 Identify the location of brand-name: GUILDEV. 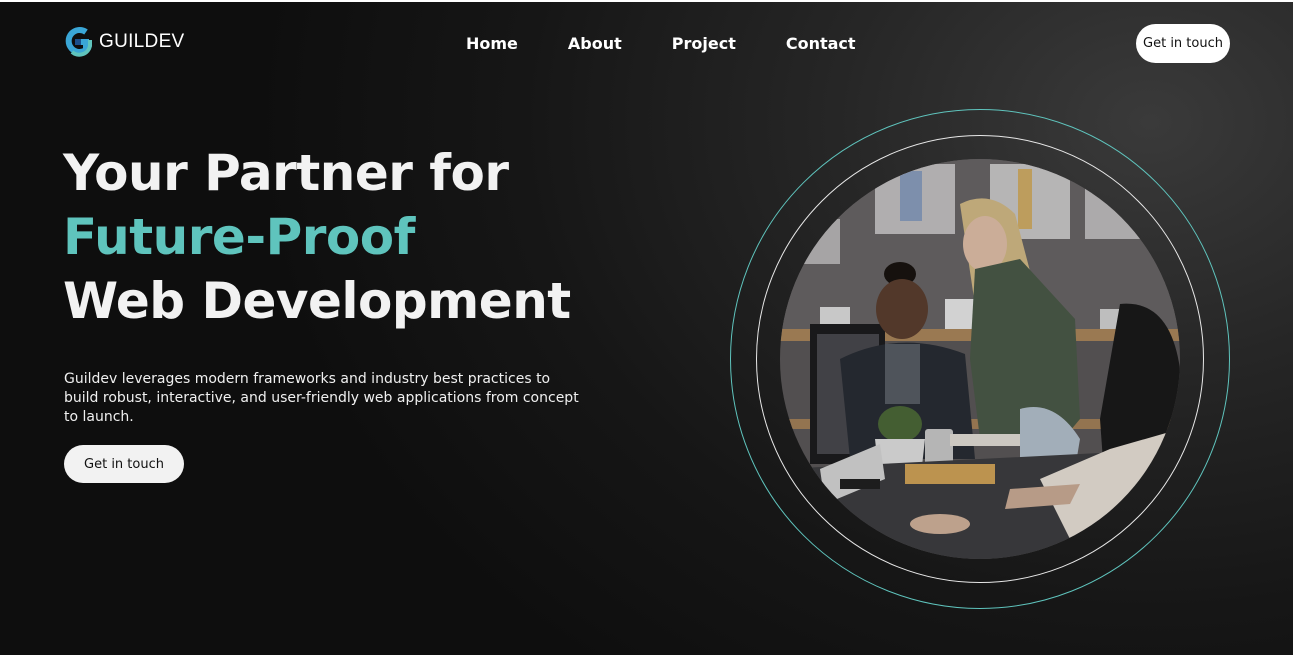
(142, 41).